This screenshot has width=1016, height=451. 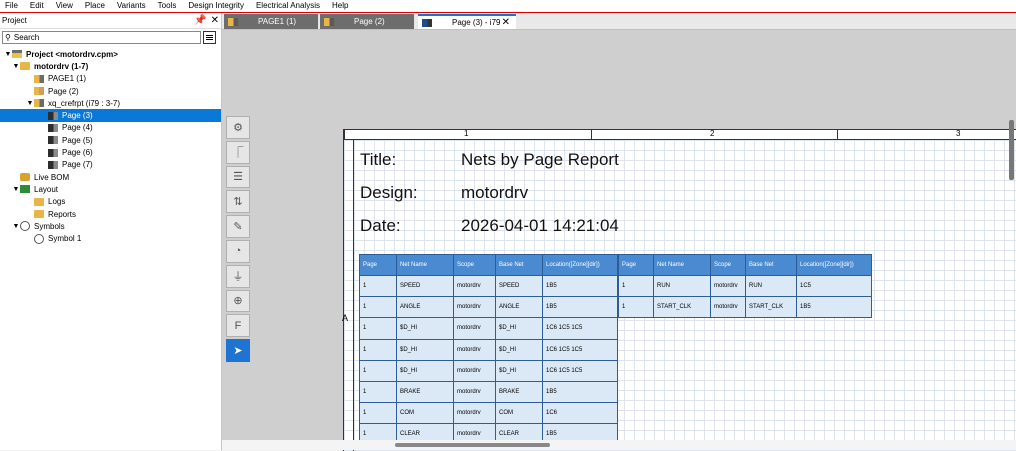 What do you see at coordinates (110, 152) in the screenshot?
I see `tree-item: Page (6)` at bounding box center [110, 152].